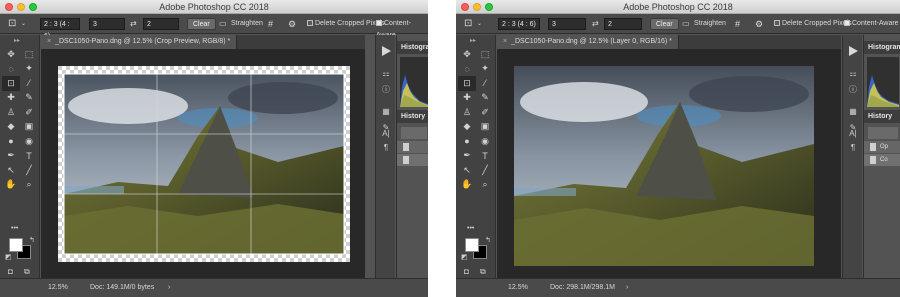  Describe the element at coordinates (29, 69) in the screenshot. I see `magic-wand-icon: ✦` at that location.